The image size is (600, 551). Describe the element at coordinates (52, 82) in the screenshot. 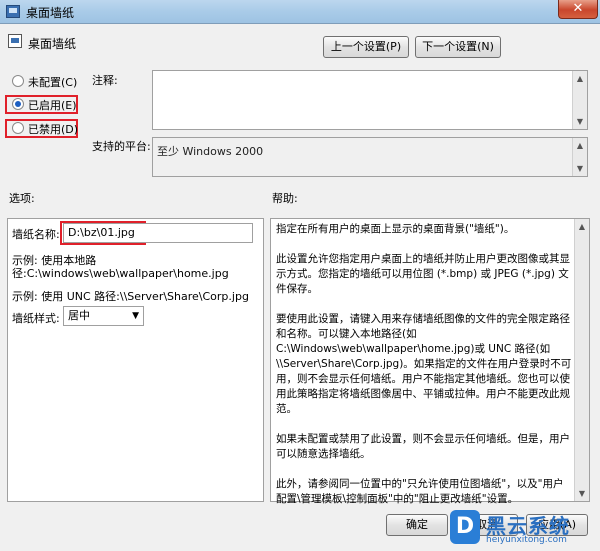

I see `radio-not-configured-label: 未配置(C)` at that location.